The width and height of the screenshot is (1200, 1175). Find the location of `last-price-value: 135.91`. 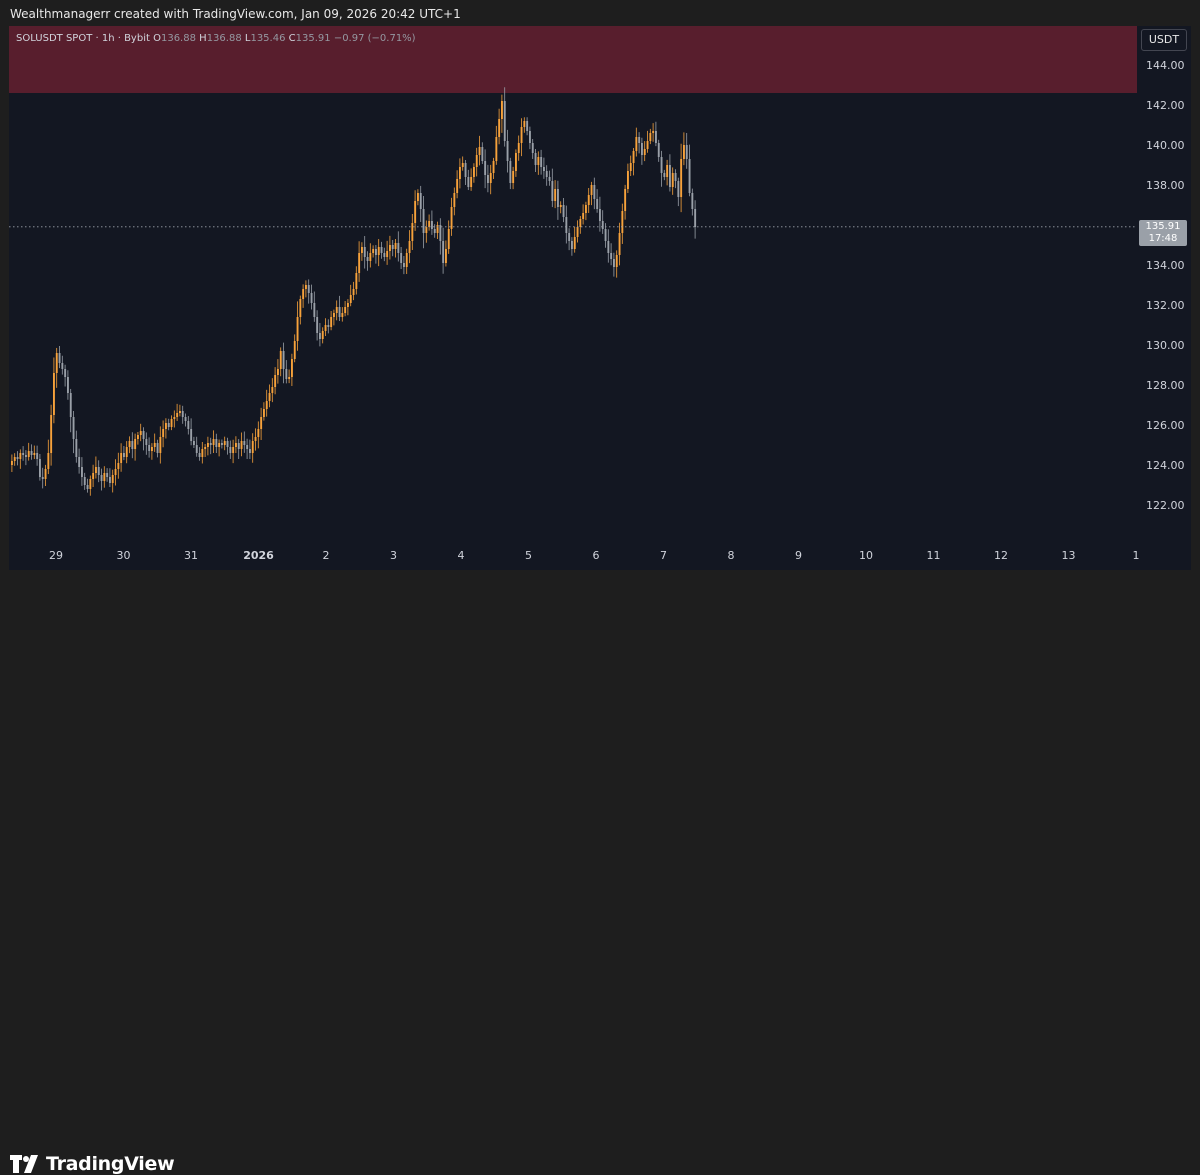

last-price-value: 135.91 is located at coordinates (1163, 226).